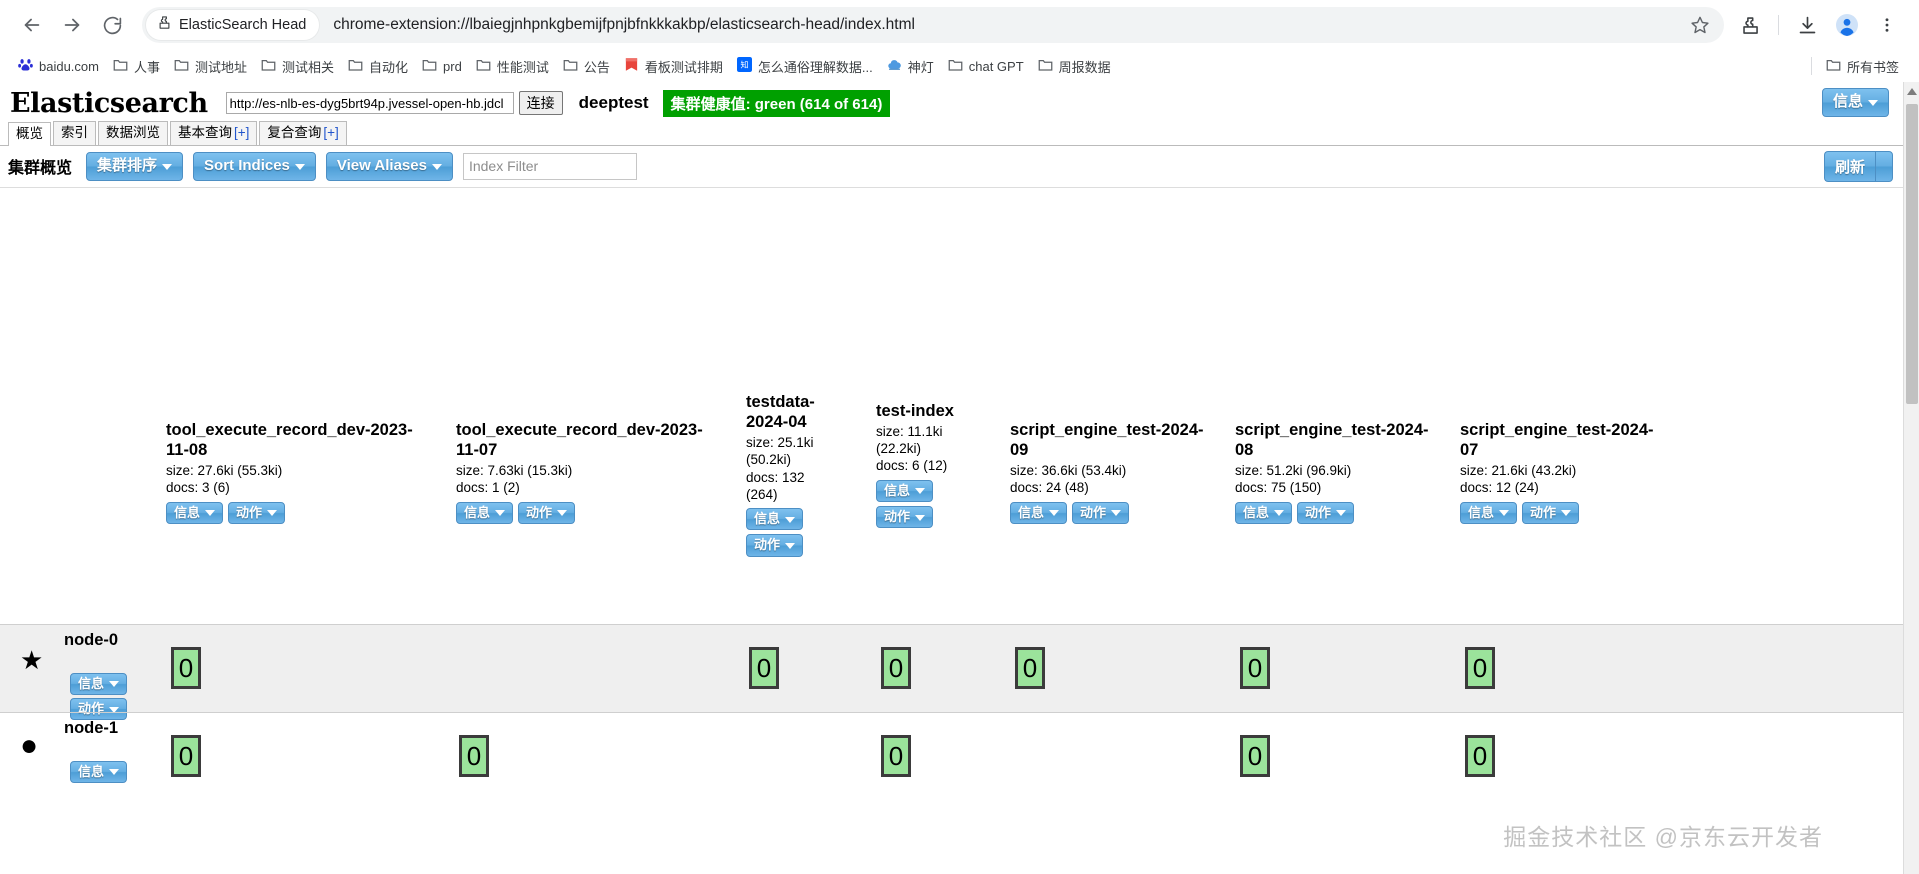 Image resolution: width=1919 pixels, height=874 pixels. What do you see at coordinates (549, 166) in the screenshot?
I see `index-filter-input` at bounding box center [549, 166].